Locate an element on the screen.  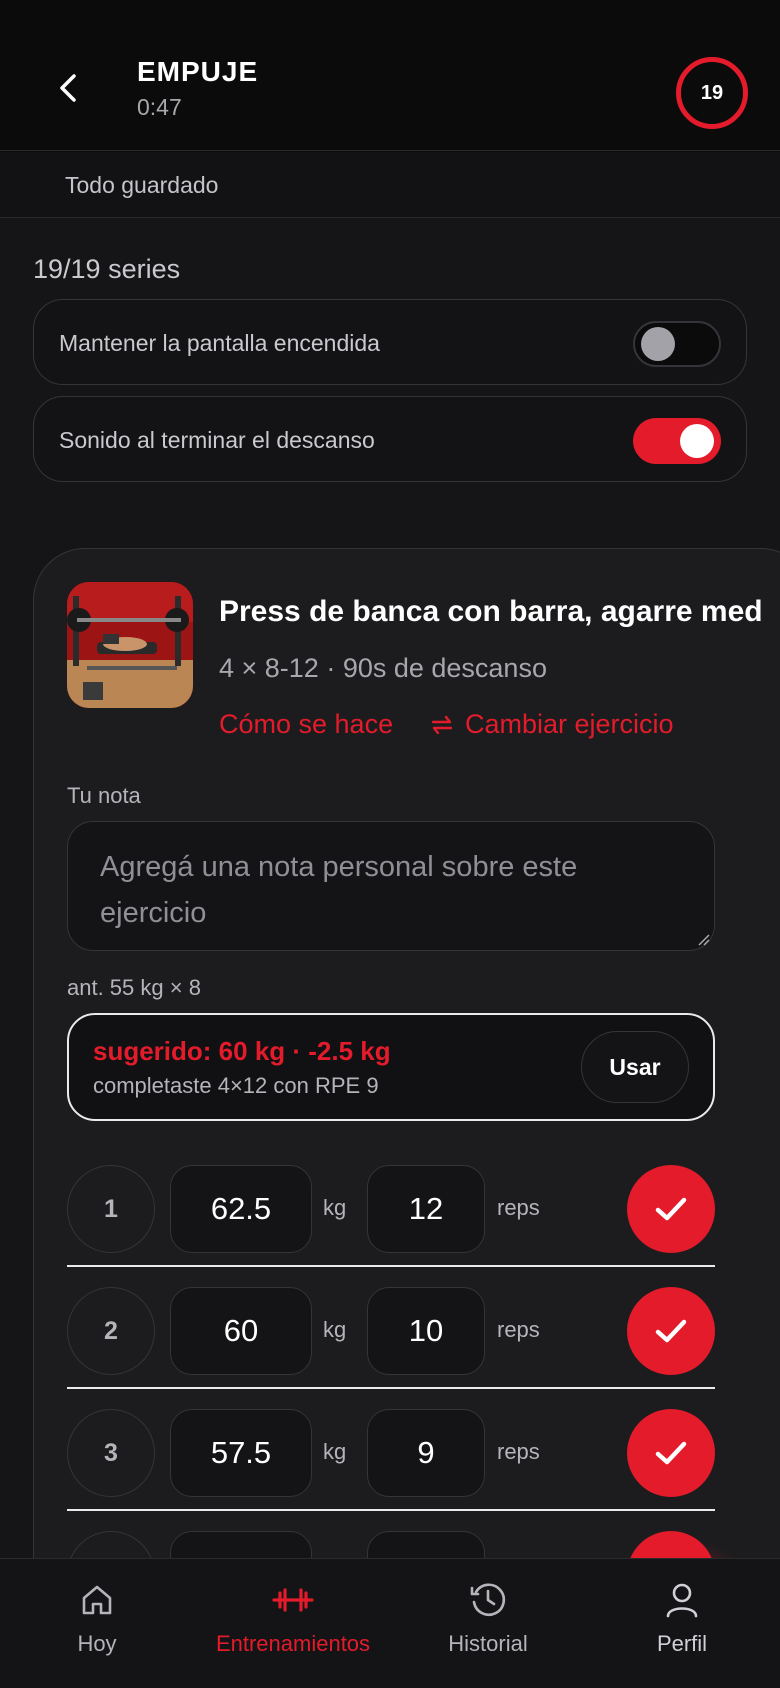
tab-label: Hoy is located at coordinates (97, 1643).